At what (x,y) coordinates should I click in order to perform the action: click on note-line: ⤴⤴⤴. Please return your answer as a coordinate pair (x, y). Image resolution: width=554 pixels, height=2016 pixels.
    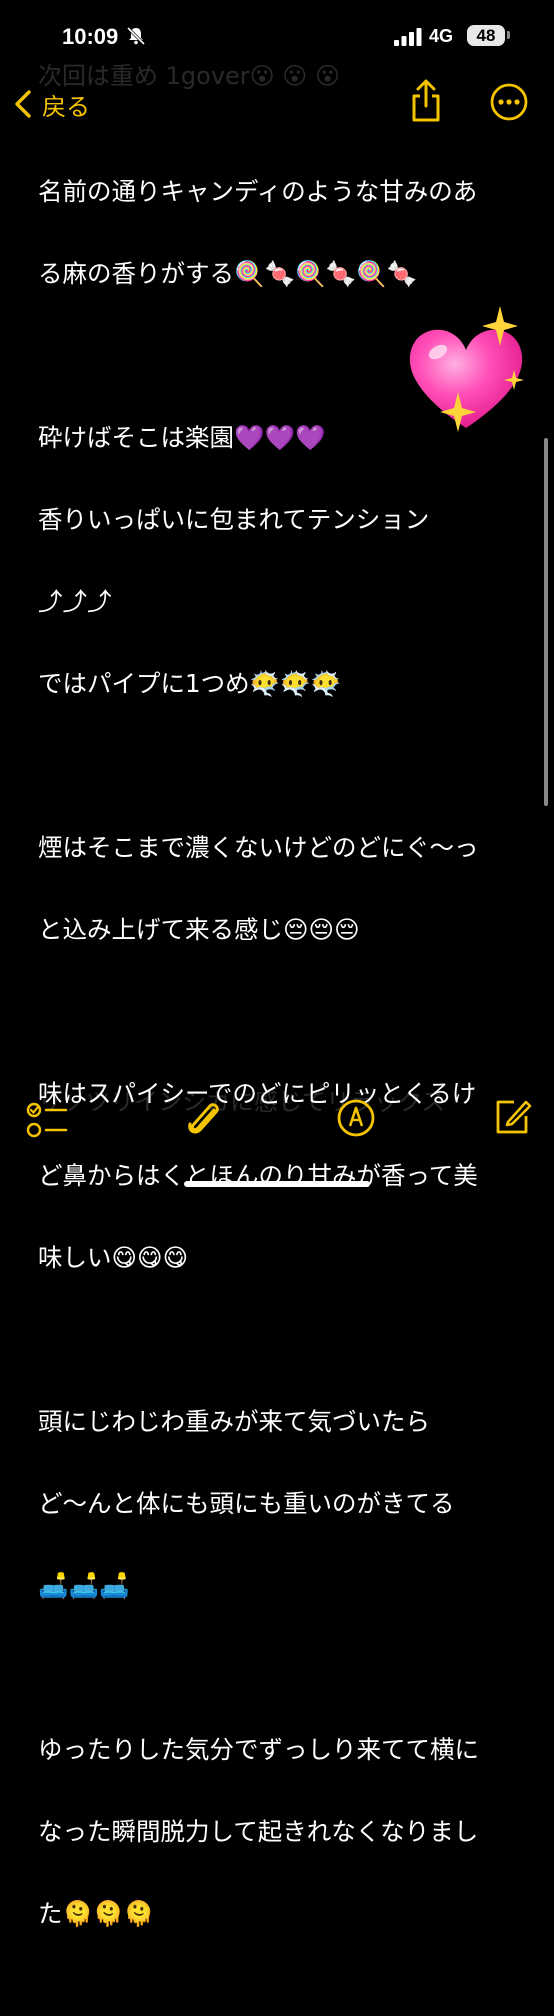
    Looking at the image, I should click on (75, 601).